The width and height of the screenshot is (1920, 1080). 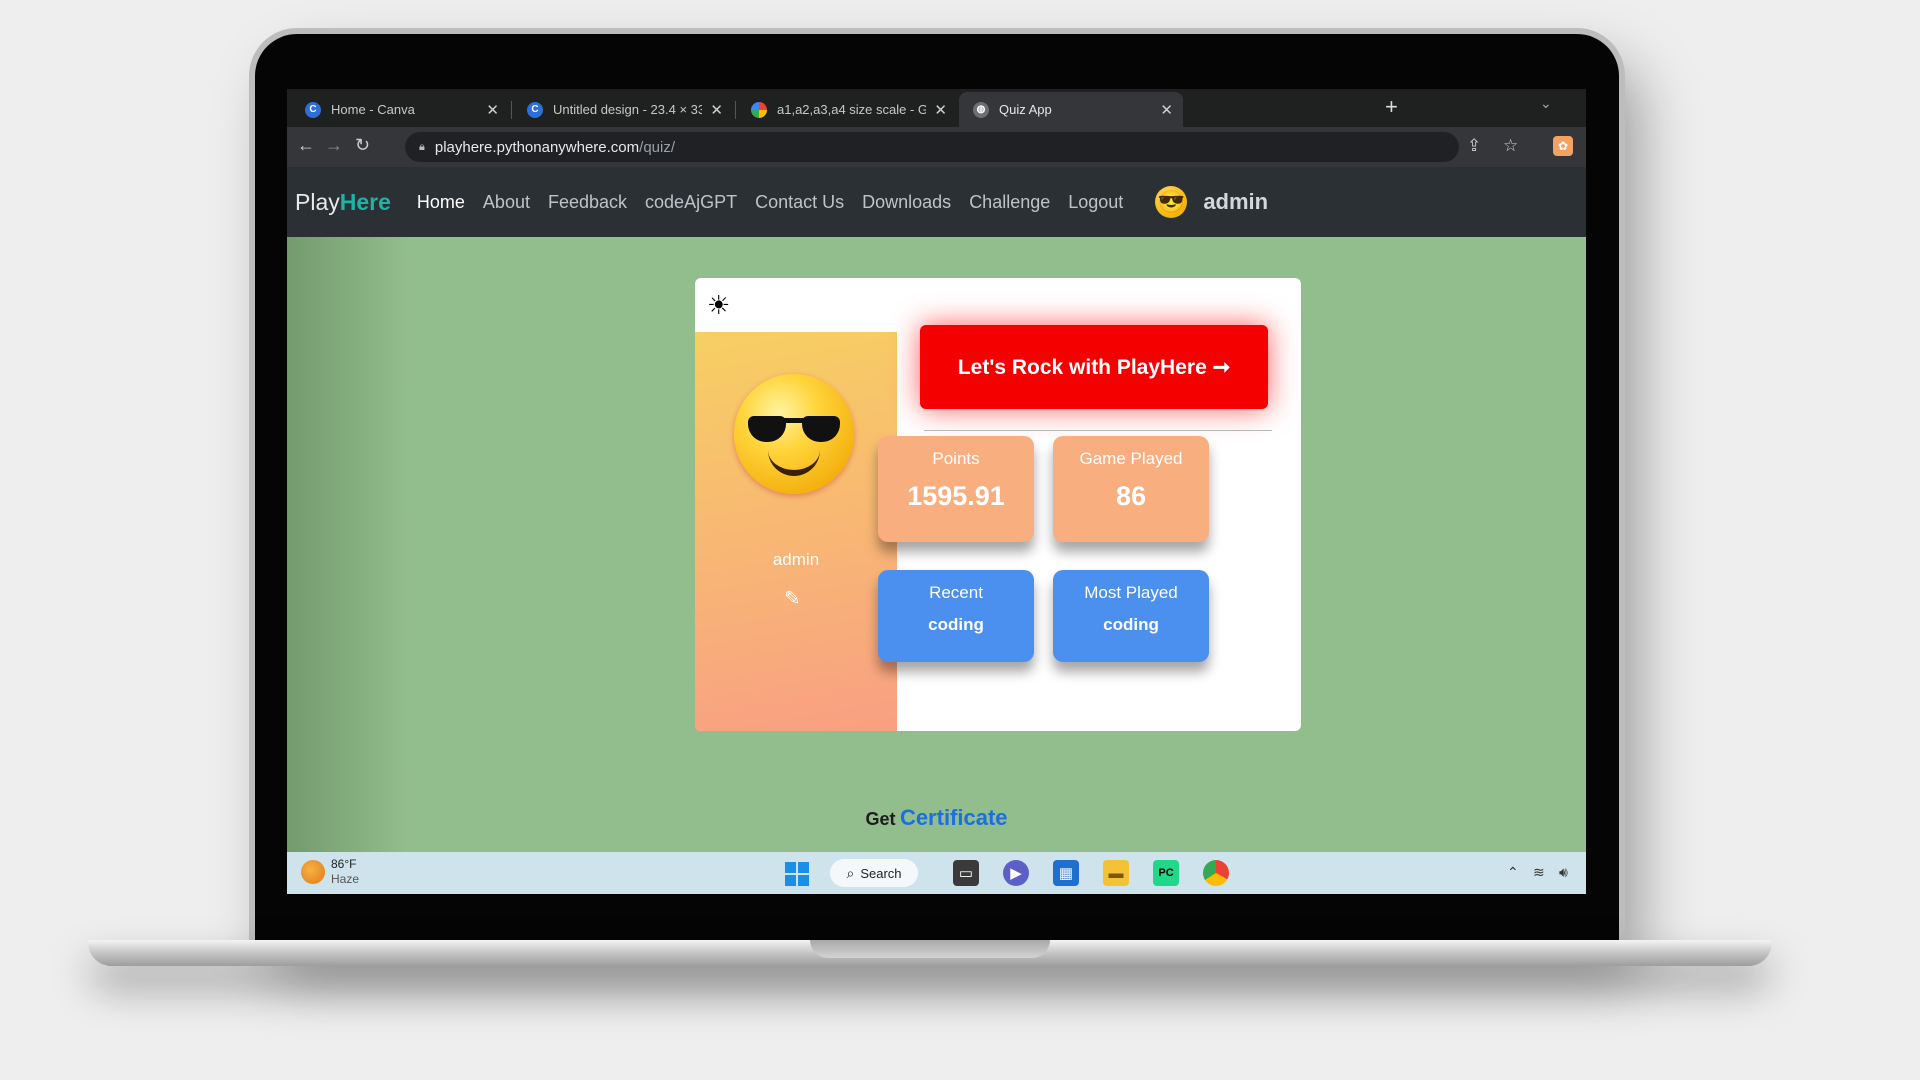 I want to click on avatar, so click(x=794, y=434).